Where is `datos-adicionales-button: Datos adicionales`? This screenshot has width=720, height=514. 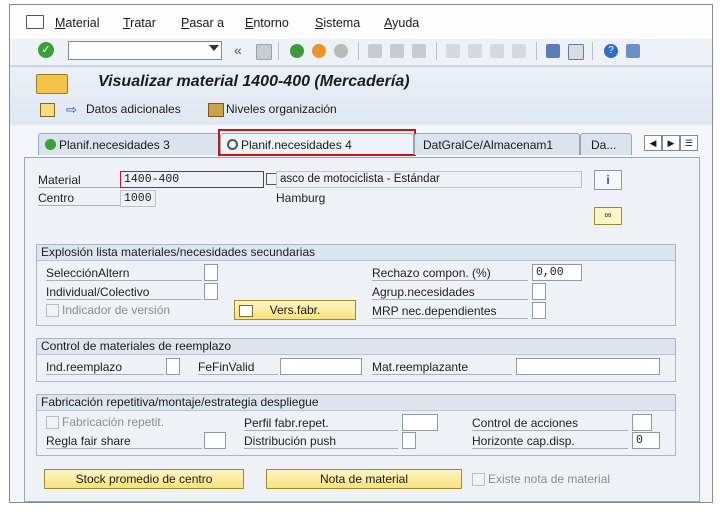
datos-adicionales-button: Datos adicionales is located at coordinates (133, 109).